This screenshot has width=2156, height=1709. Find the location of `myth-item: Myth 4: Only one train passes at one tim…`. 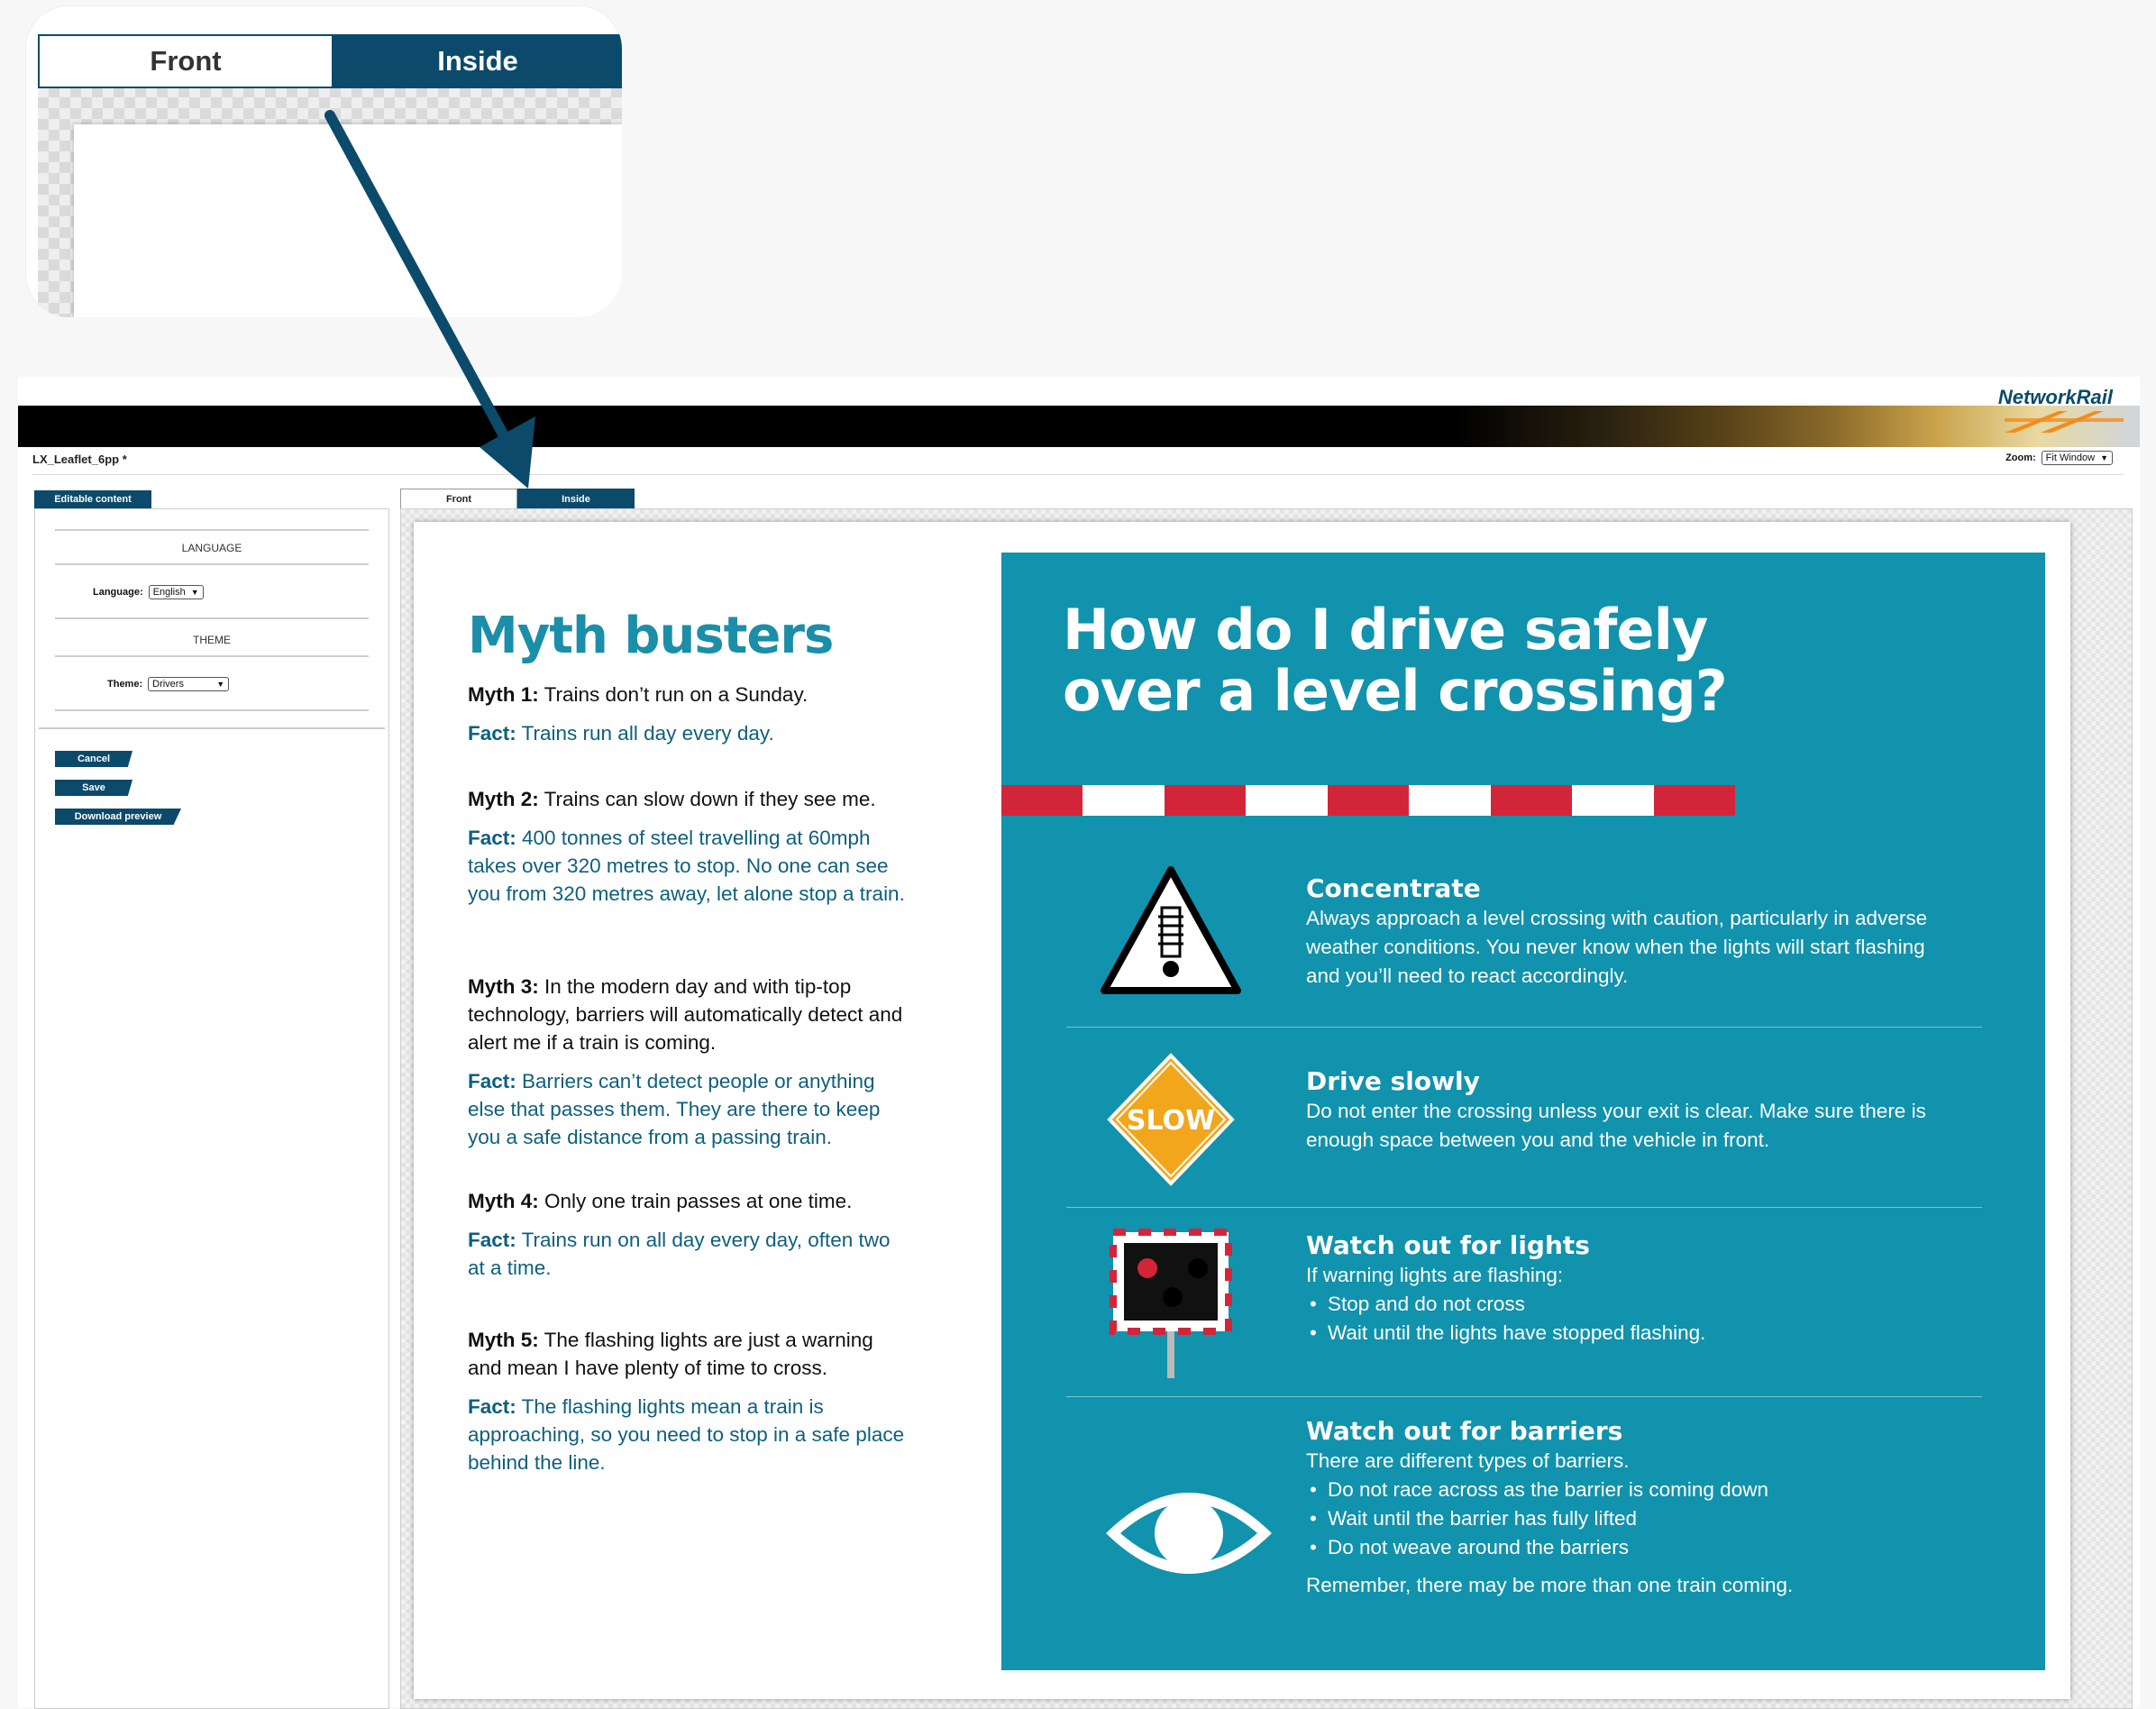

myth-item: Myth 4: Only one train passes at one tim… is located at coordinates (679, 1234).